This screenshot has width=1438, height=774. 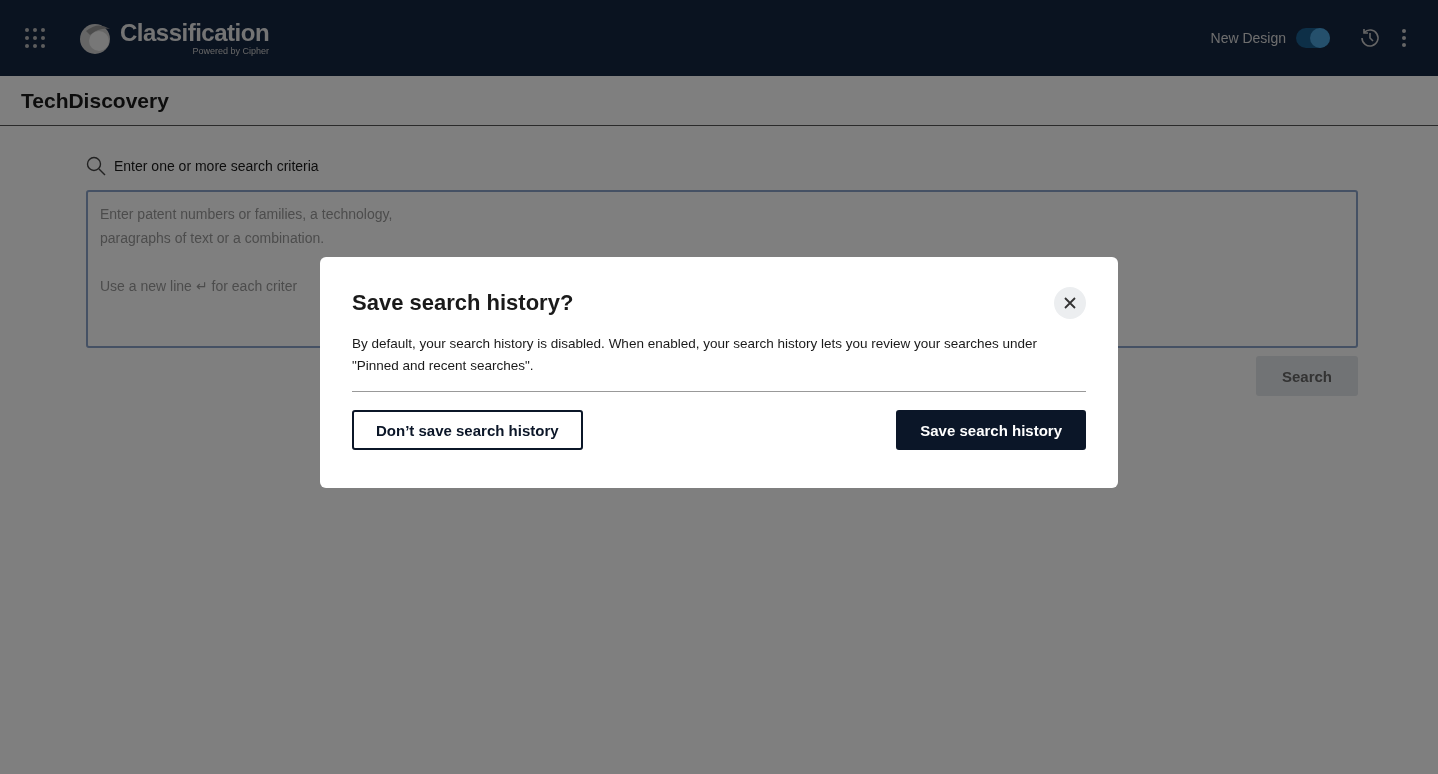 What do you see at coordinates (231, 51) in the screenshot?
I see `tagline: Powered by Cipher` at bounding box center [231, 51].